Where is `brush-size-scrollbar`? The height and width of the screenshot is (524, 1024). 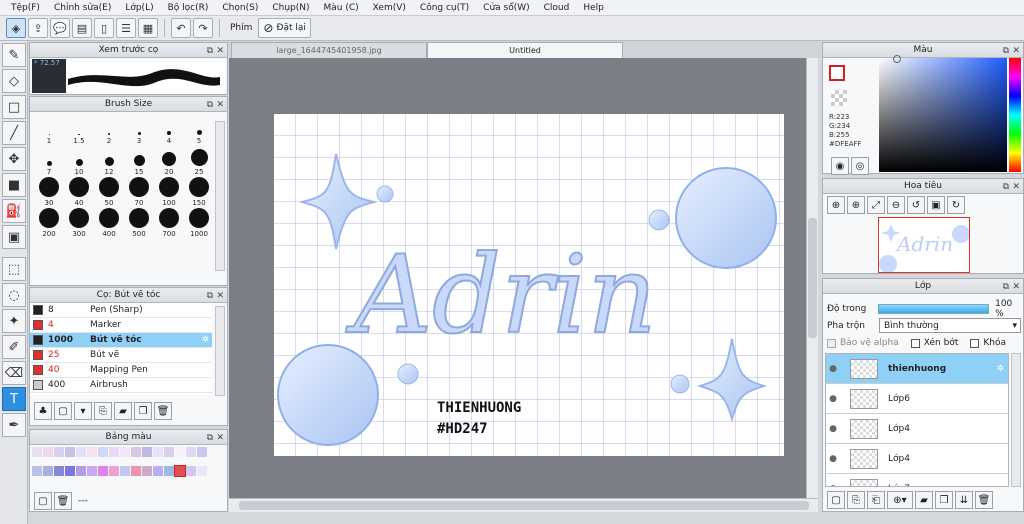
brush-size-scrollbar is located at coordinates (220, 196).